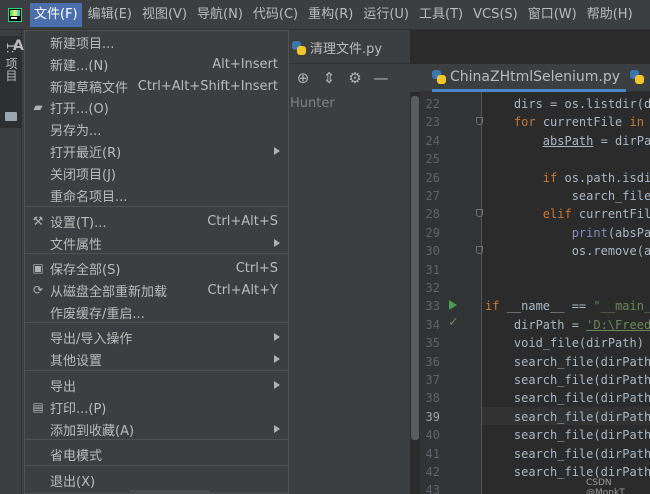  I want to click on menu-item-save-all: ▣ 保存全部(S) Ctrl+S, so click(156, 268).